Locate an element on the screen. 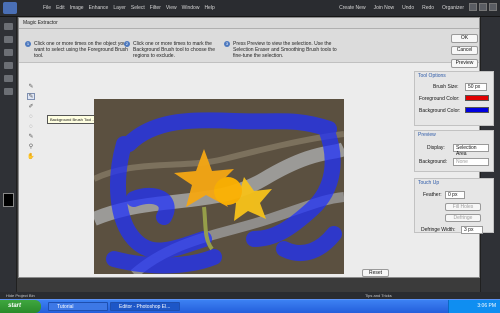 This screenshot has height=313, width=500. editor-status-bar: Hide Project Bin Tips and Tricks is located at coordinates (250, 295).